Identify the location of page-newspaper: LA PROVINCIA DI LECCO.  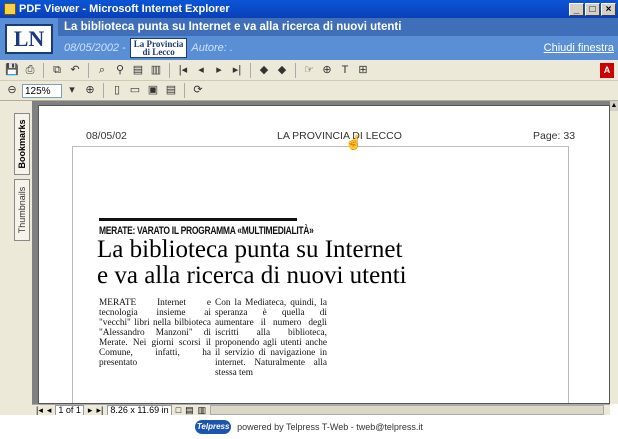
(339, 136).